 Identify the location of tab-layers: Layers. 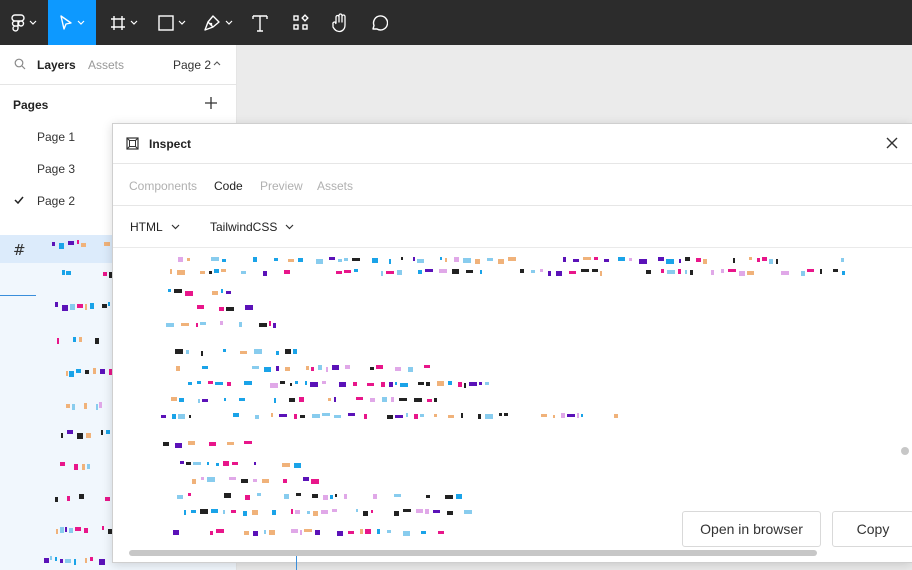
(56, 65).